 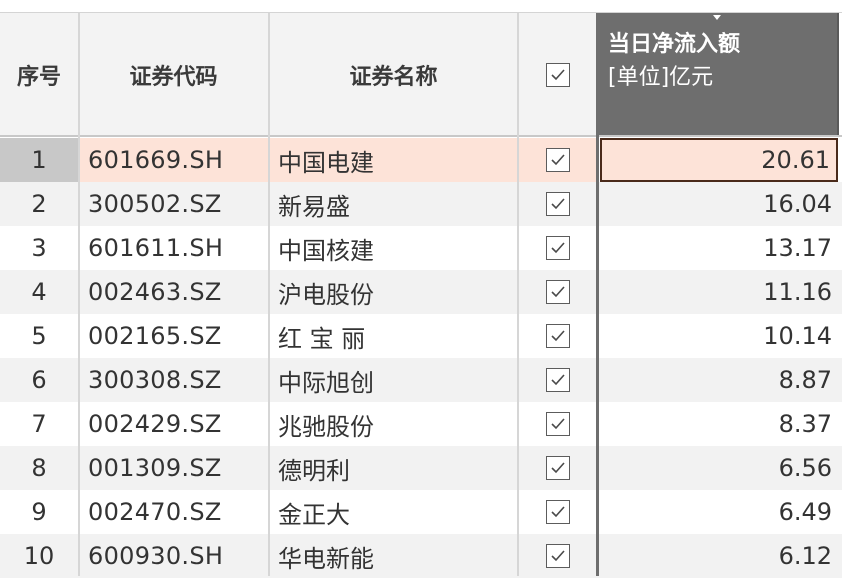 What do you see at coordinates (719, 204) in the screenshot?
I see `net-inflow-cell: 16.04` at bounding box center [719, 204].